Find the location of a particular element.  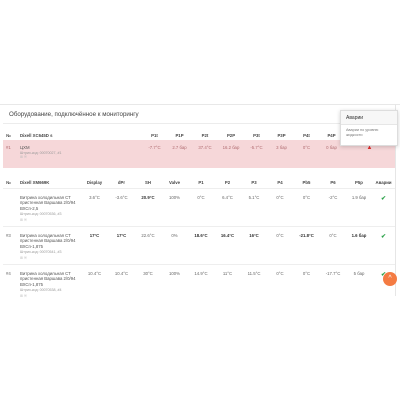

col-header: Display is located at coordinates (94, 183).